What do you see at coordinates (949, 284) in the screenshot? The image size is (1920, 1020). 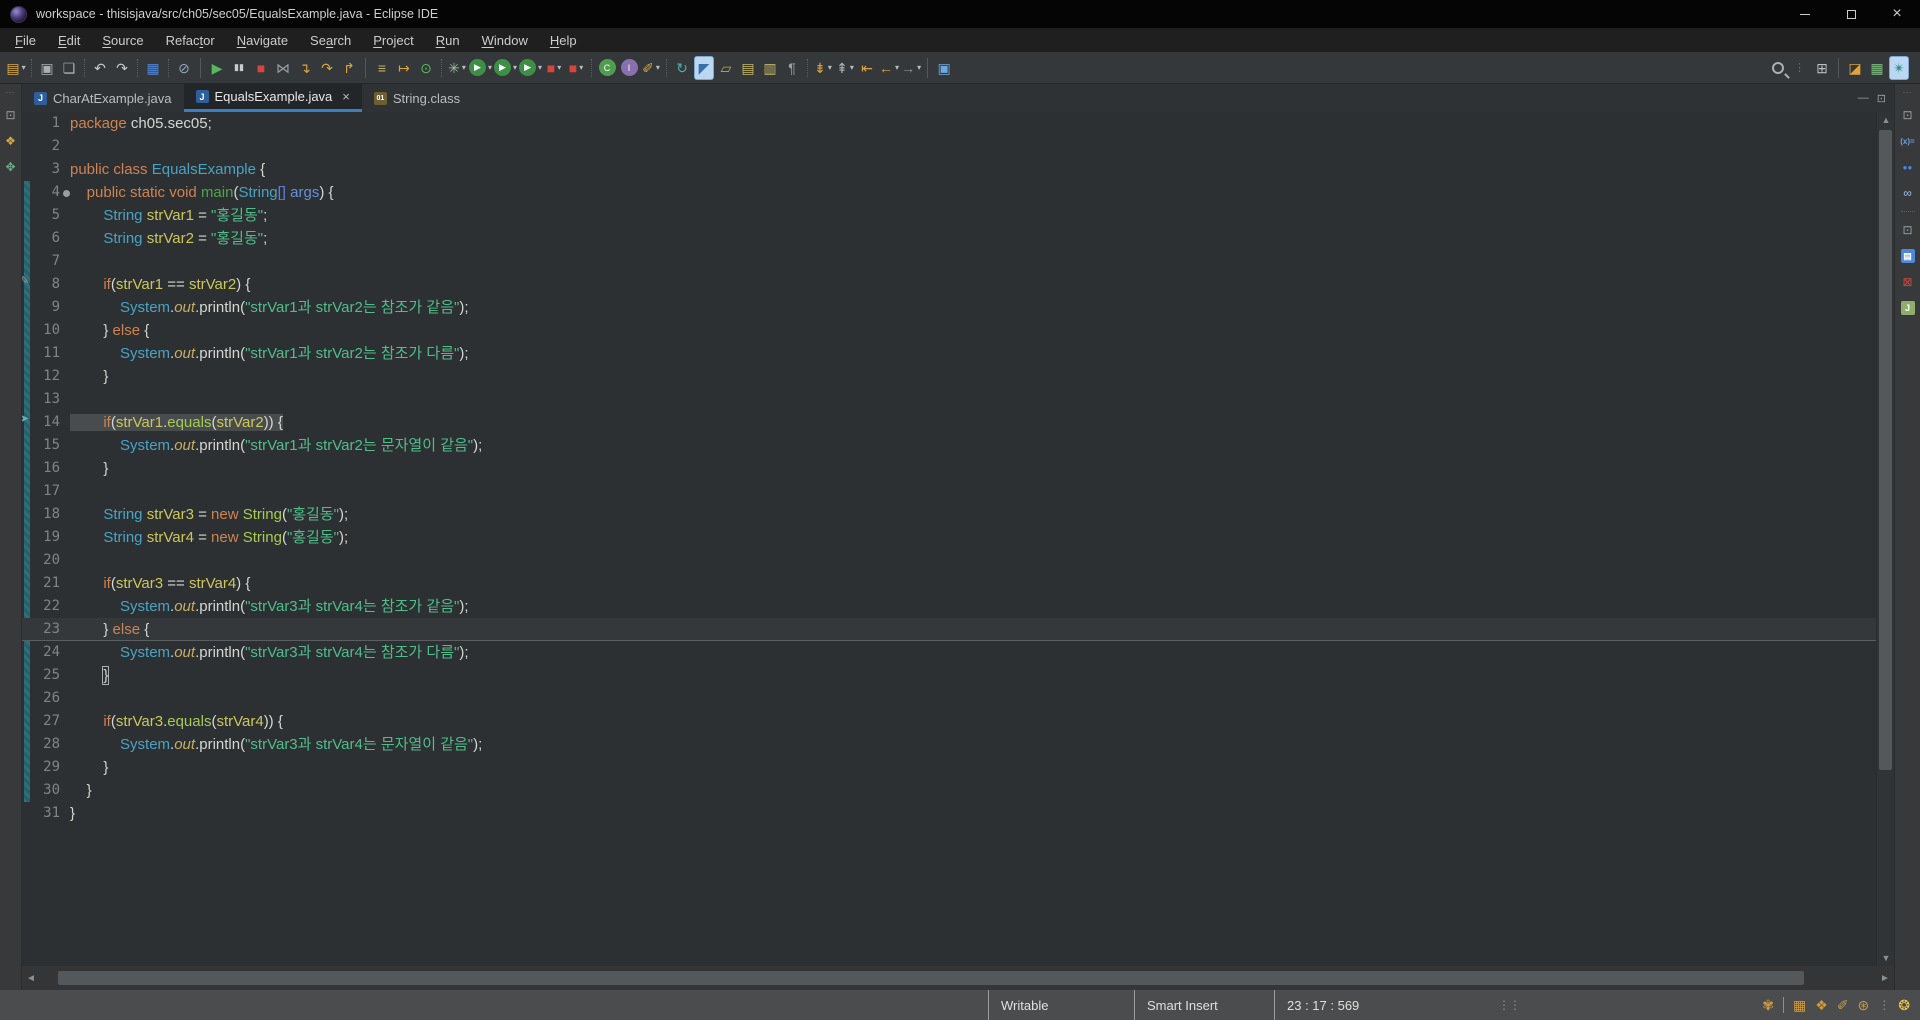 I see `code-line-8: ✎ 8 if(strVar1 == strVar2) {` at bounding box center [949, 284].